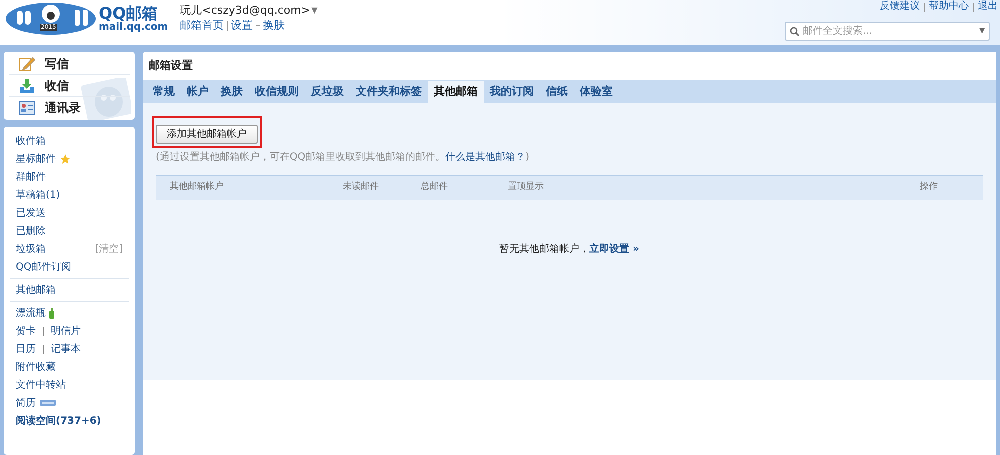  Describe the element at coordinates (31, 231) in the screenshot. I see `folder-link: 已删除` at that location.